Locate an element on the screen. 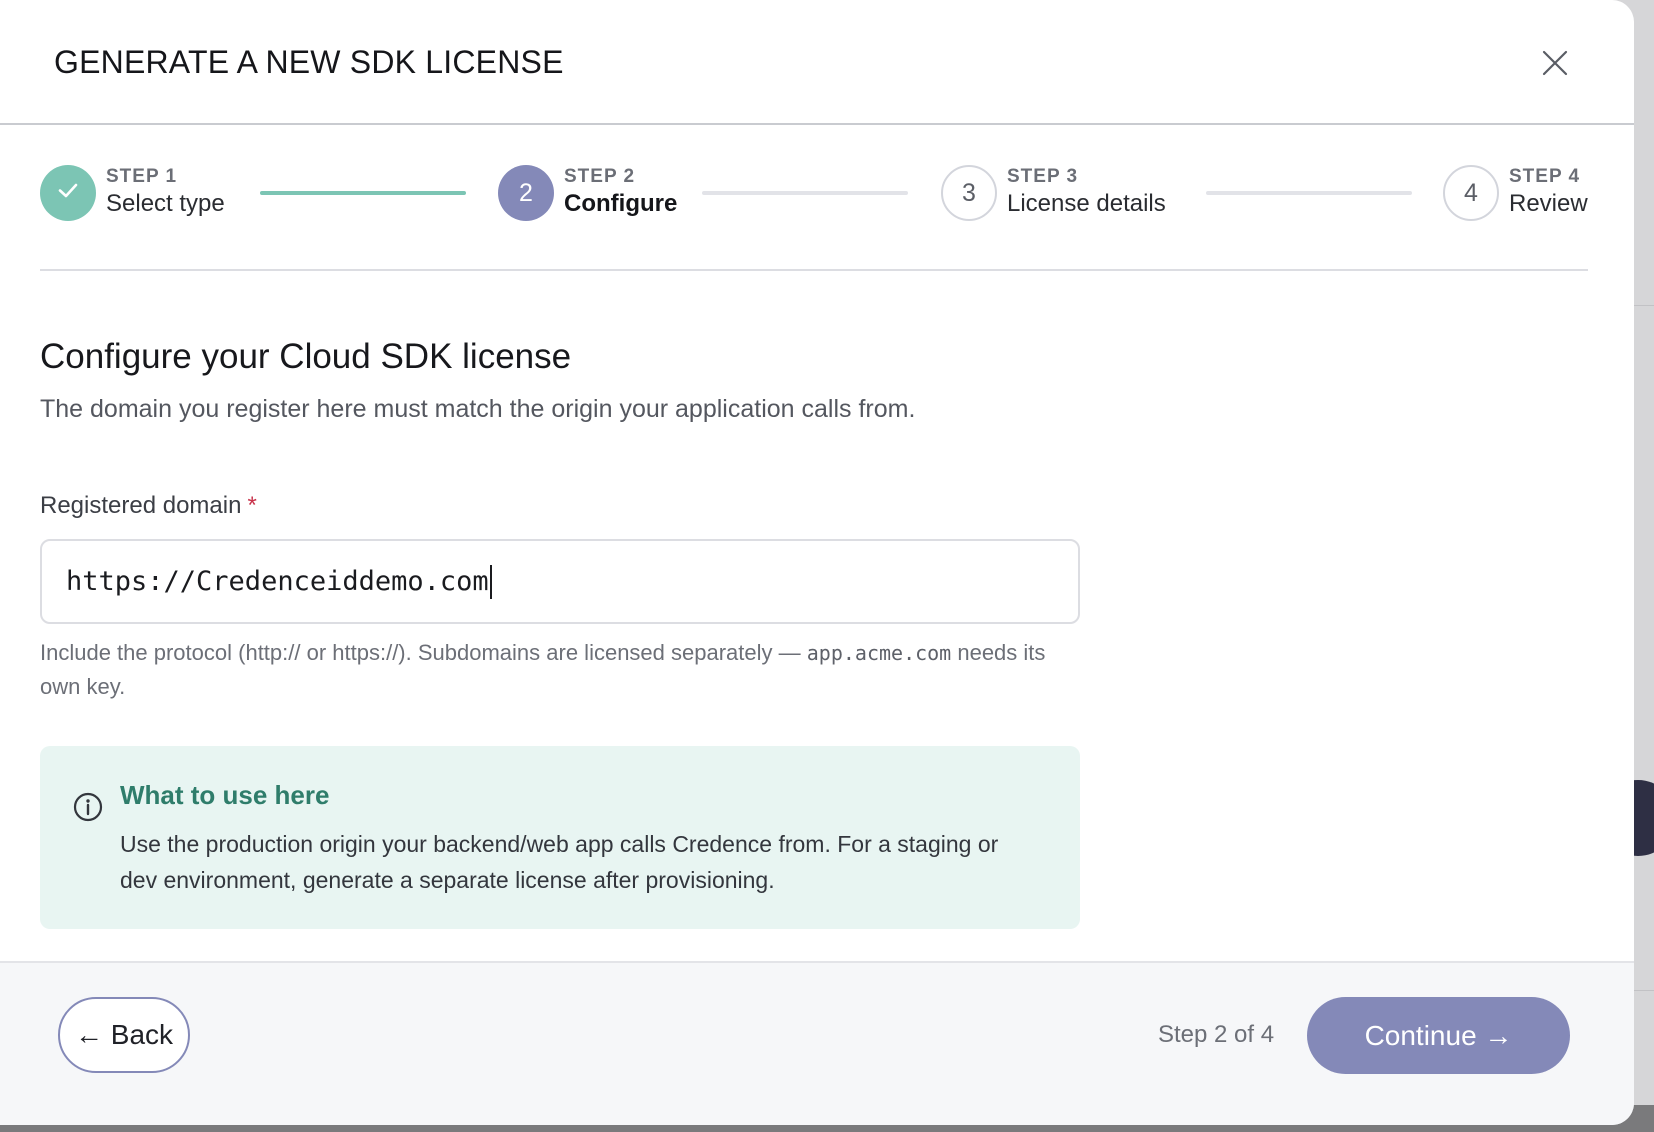 The height and width of the screenshot is (1132, 1654). step-1-badge is located at coordinates (68, 193).